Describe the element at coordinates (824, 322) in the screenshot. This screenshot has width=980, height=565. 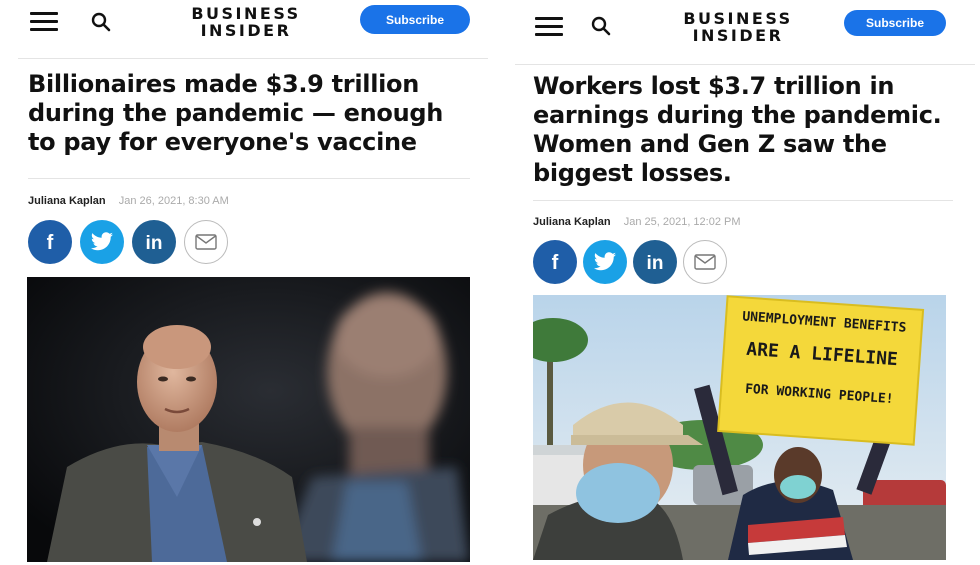
I see `sign-line-1: UNEMPLOYMENT BENEFITS` at that location.